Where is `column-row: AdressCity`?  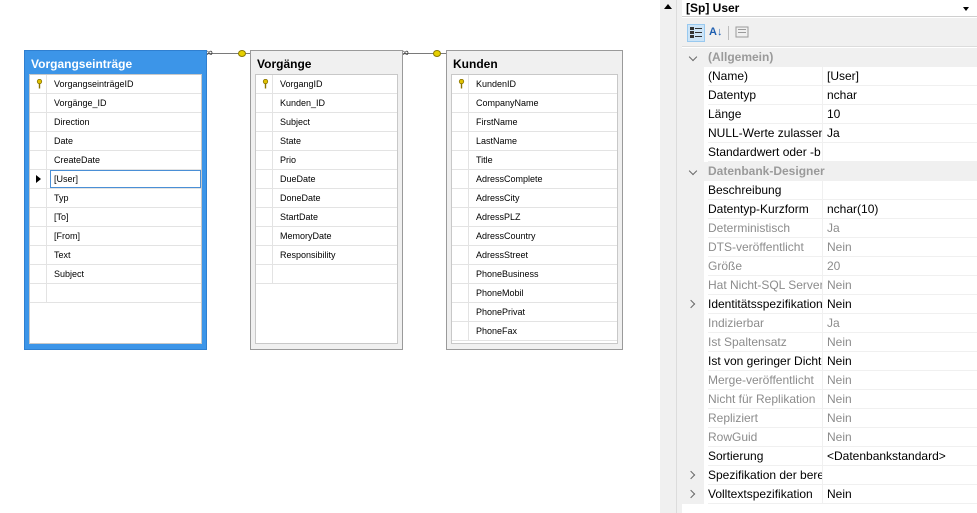 column-row: AdressCity is located at coordinates (534, 198).